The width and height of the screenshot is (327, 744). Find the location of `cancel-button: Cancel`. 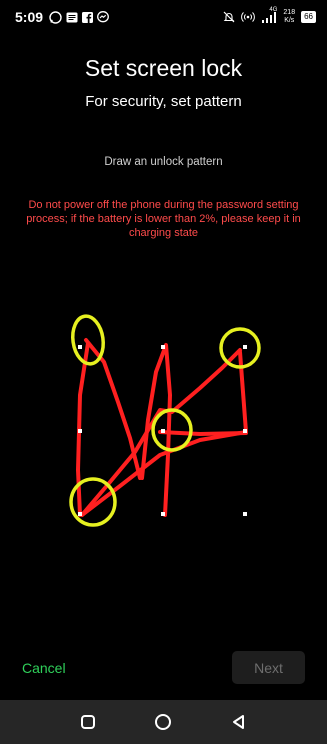

cancel-button: Cancel is located at coordinates (44, 668).